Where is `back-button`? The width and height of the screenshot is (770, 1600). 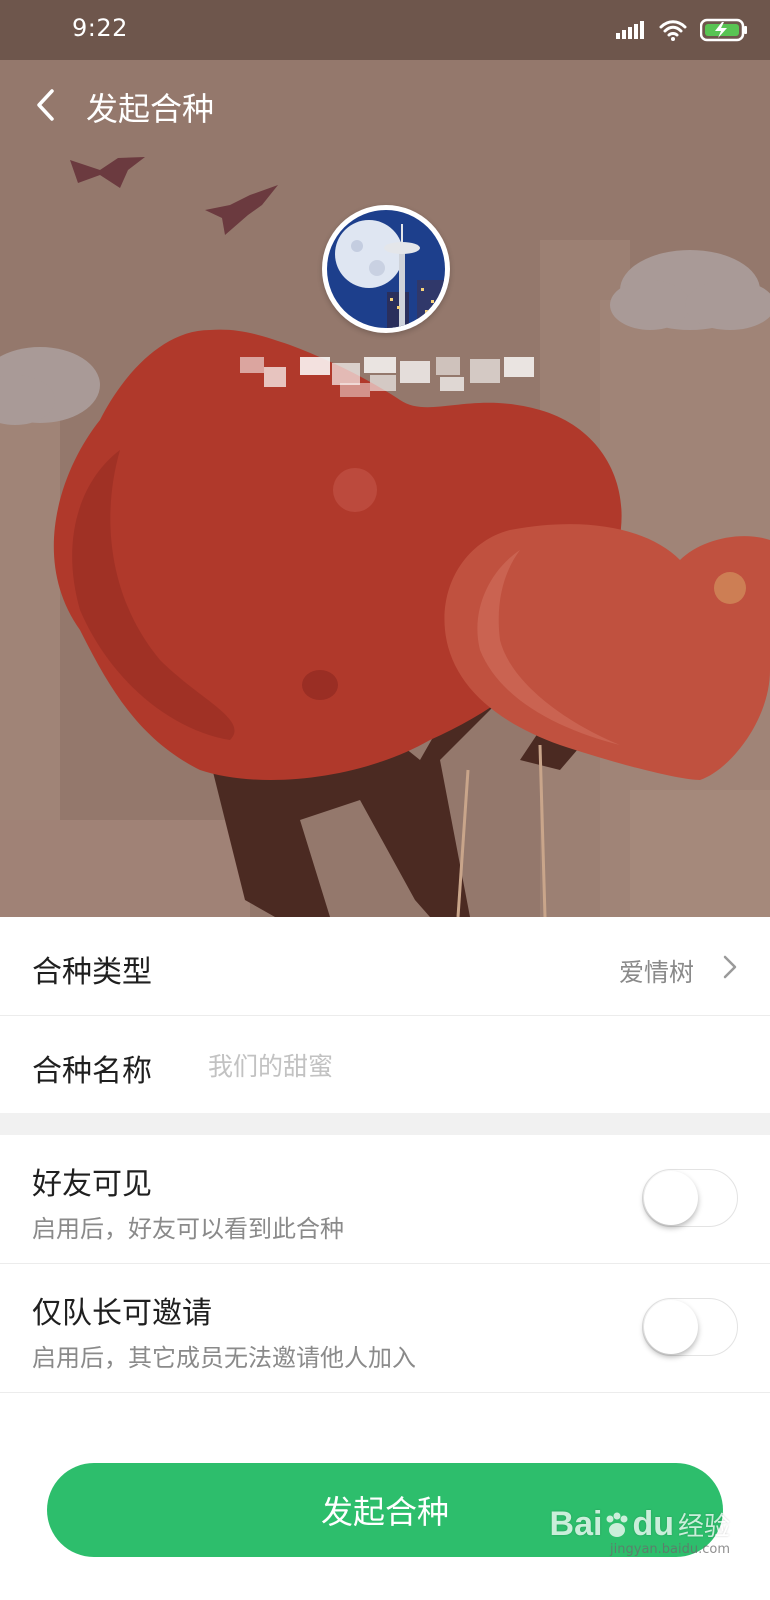 back-button is located at coordinates (46, 105).